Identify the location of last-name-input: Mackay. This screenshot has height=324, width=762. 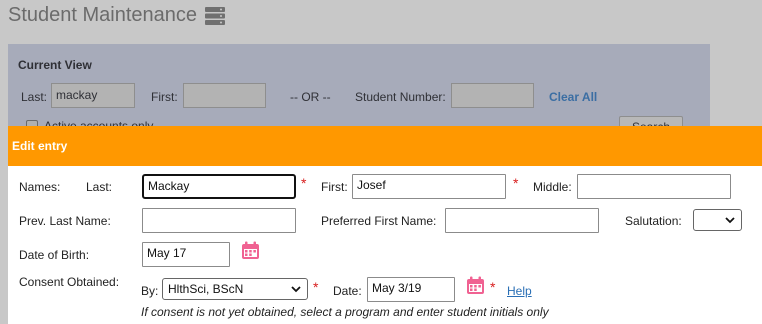
(219, 186).